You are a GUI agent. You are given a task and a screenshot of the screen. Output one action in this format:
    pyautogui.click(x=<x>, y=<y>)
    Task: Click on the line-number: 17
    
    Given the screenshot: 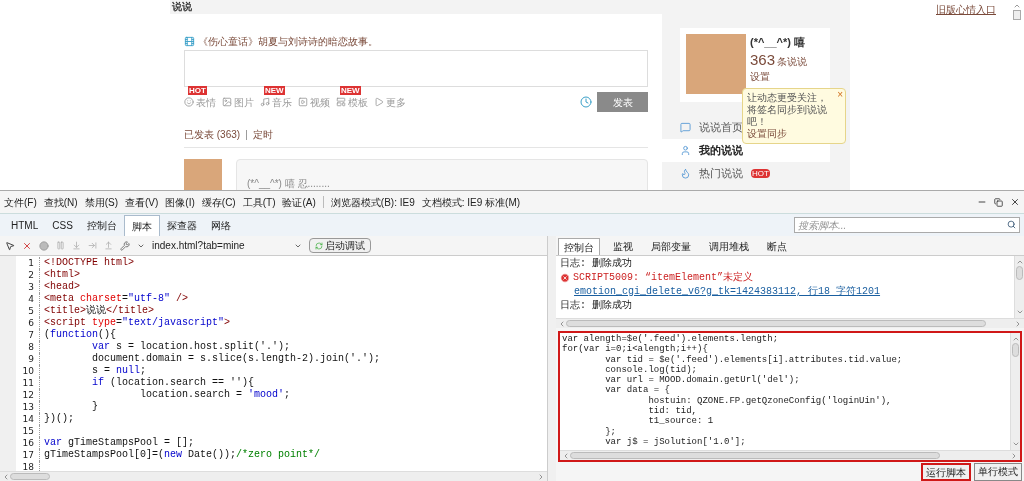 What is the action you would take?
    pyautogui.click(x=28, y=455)
    